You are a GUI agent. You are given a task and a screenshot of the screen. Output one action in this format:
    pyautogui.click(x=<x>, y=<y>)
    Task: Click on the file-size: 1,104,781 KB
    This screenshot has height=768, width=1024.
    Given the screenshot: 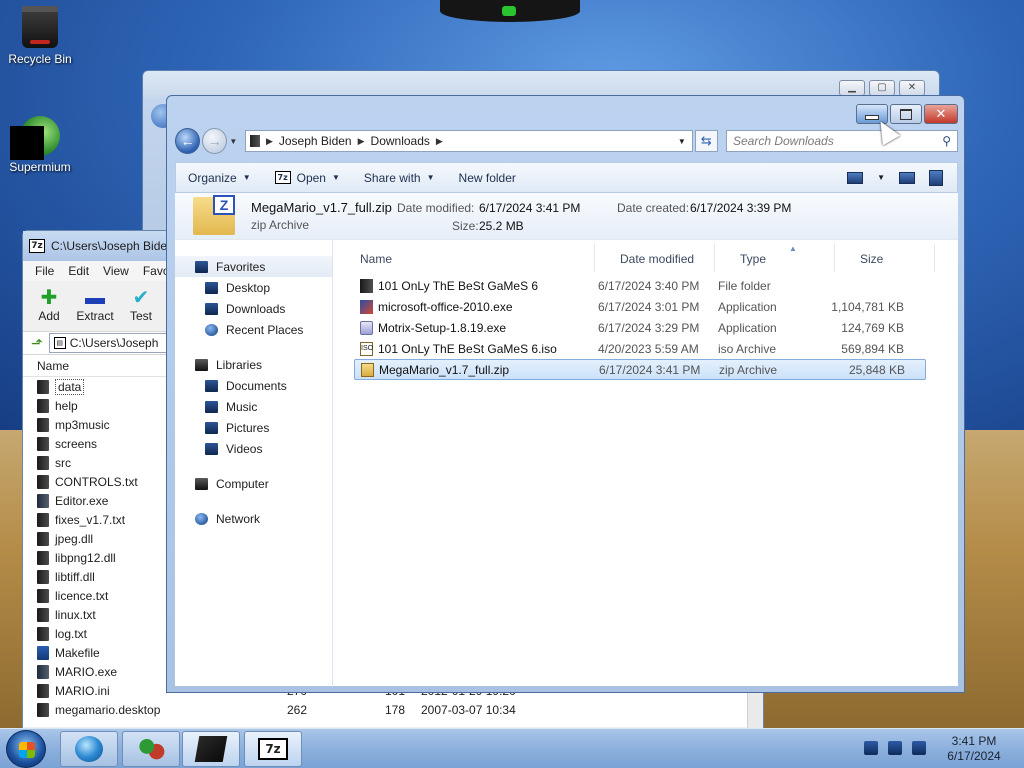 What is the action you would take?
    pyautogui.click(x=867, y=306)
    